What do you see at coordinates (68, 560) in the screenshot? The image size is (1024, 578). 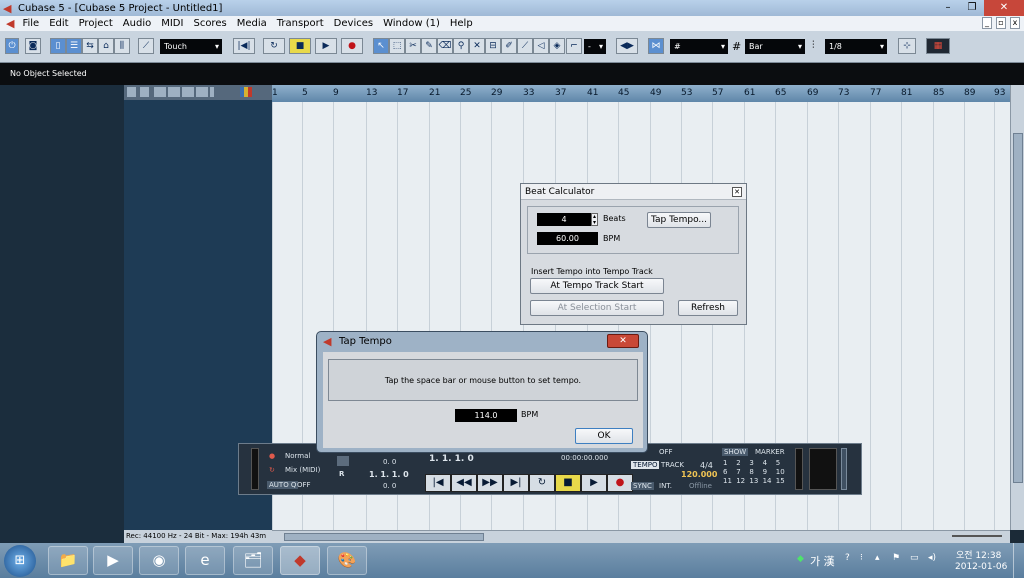 I see `explorer-icon: 📁` at bounding box center [68, 560].